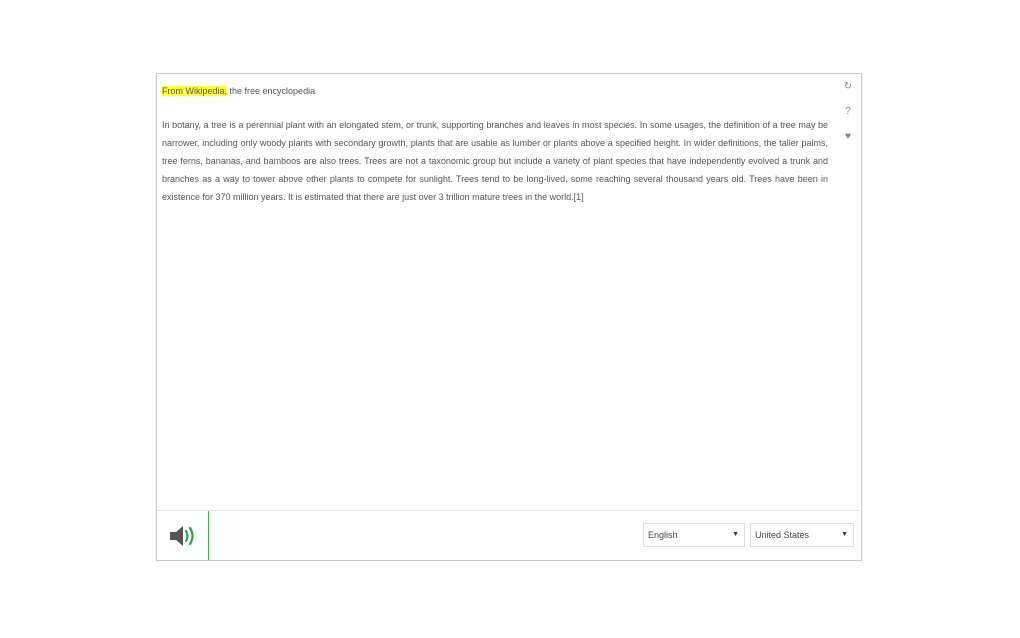 Image resolution: width=1020 pixels, height=638 pixels. What do you see at coordinates (495, 91) in the screenshot?
I see `source-line: From Wikipedia, the free encyclopedia` at bounding box center [495, 91].